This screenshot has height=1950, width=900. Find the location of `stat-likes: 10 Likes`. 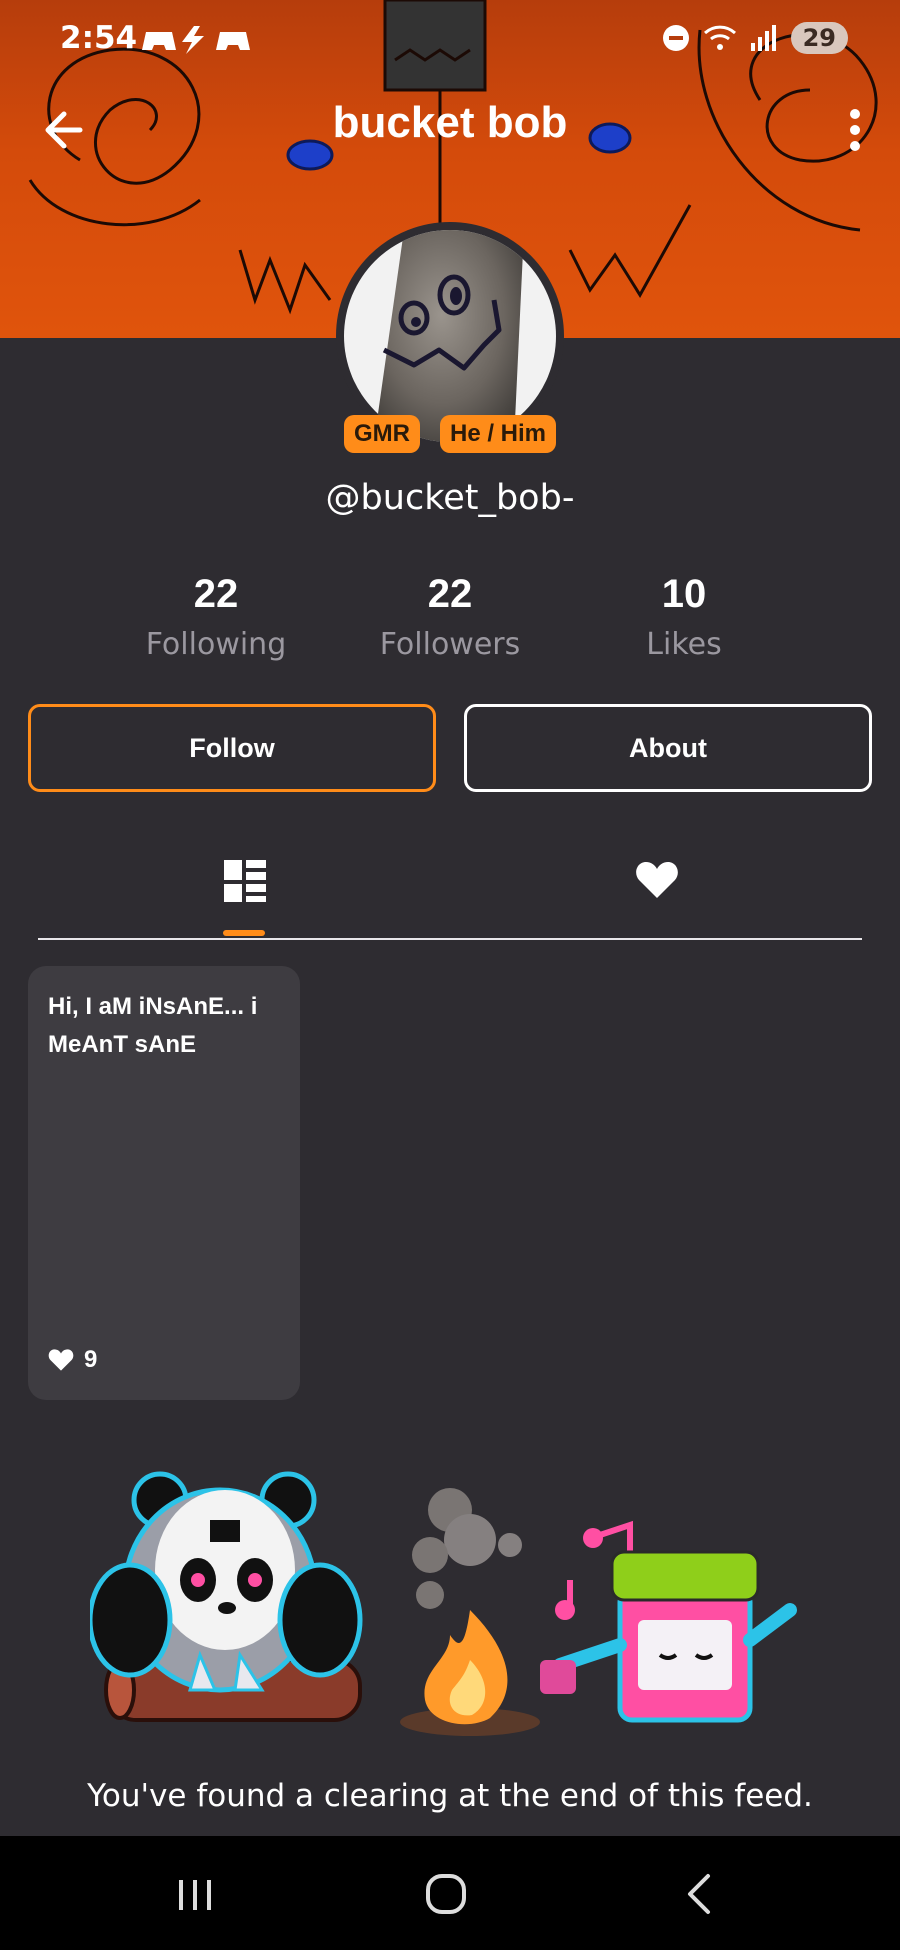

stat-likes: 10 Likes is located at coordinates (684, 617).